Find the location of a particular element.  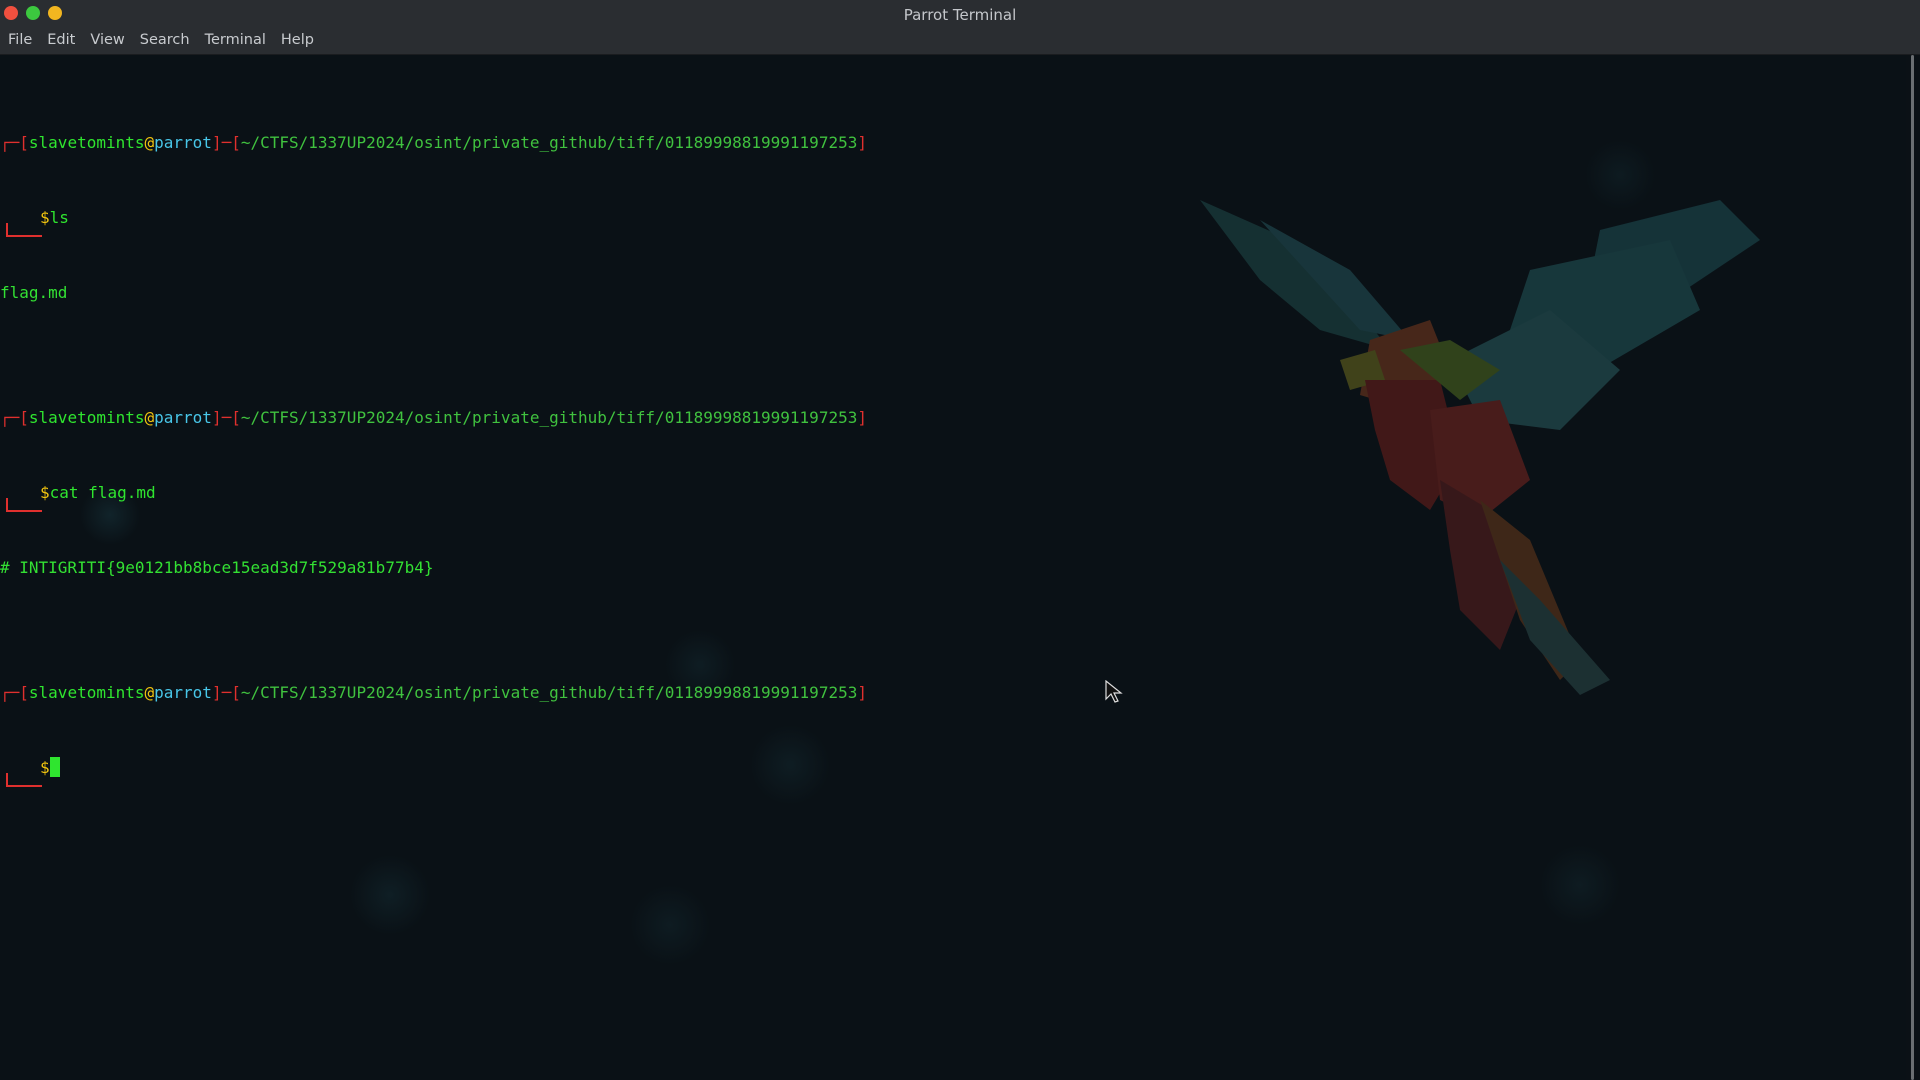

scrollbar-thumb is located at coordinates (1912, 567).